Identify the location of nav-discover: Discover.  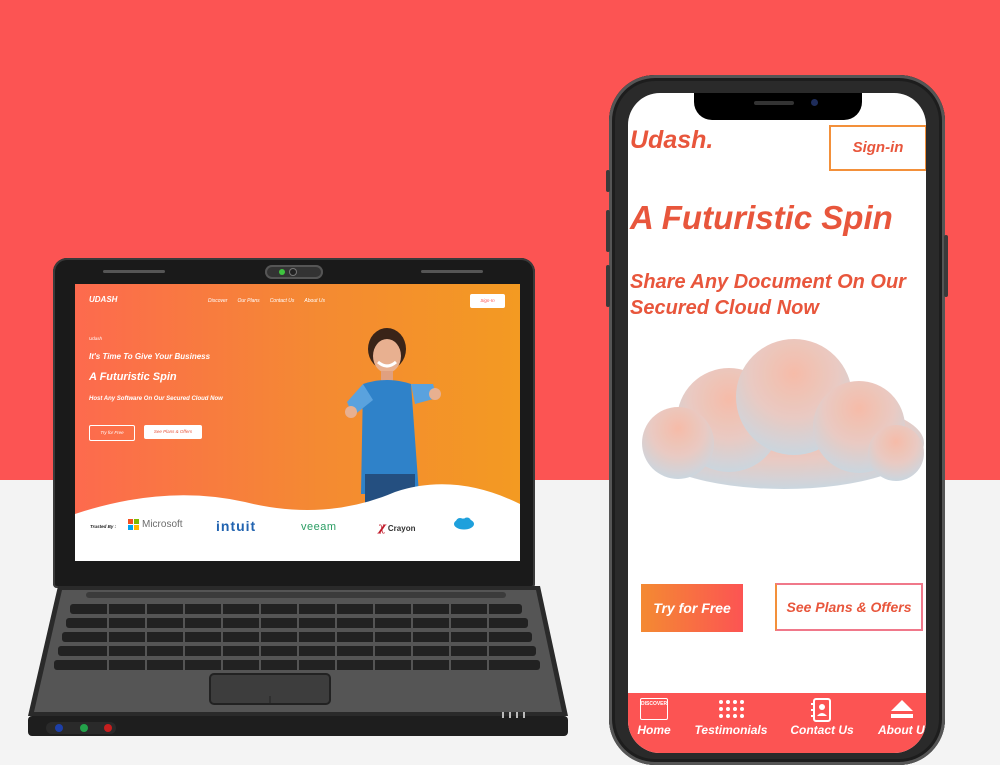
(217, 301).